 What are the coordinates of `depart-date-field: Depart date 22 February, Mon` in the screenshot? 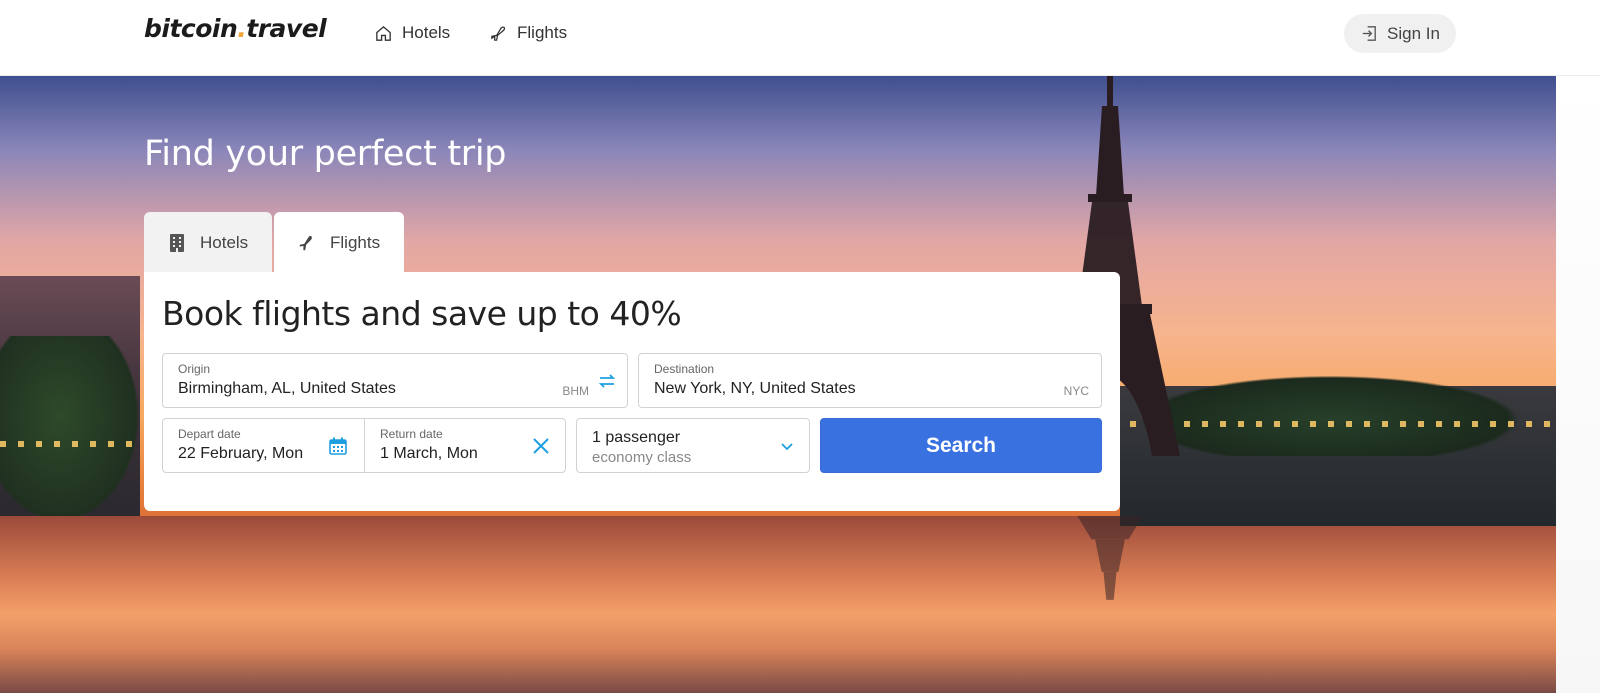 It's located at (263, 445).